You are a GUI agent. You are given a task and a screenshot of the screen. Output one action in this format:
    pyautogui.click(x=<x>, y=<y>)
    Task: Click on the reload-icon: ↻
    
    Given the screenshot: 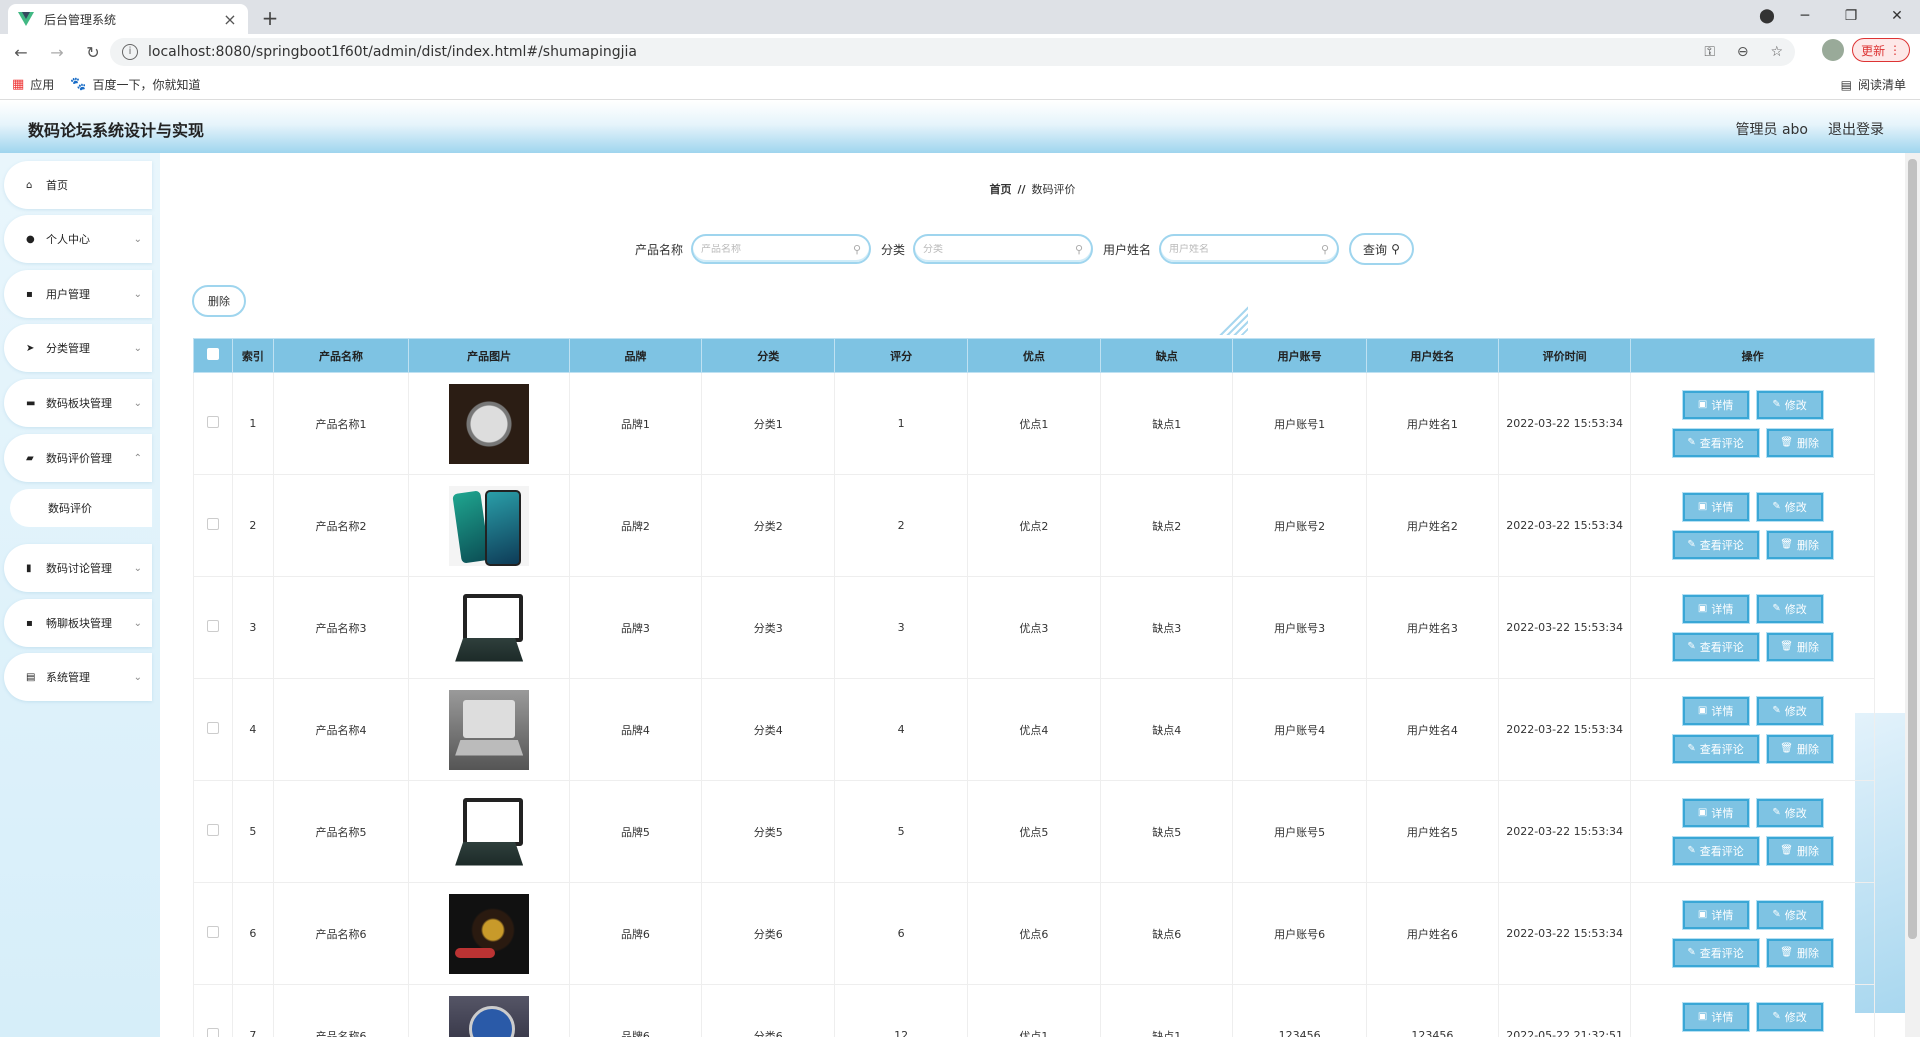 What is the action you would take?
    pyautogui.click(x=93, y=52)
    